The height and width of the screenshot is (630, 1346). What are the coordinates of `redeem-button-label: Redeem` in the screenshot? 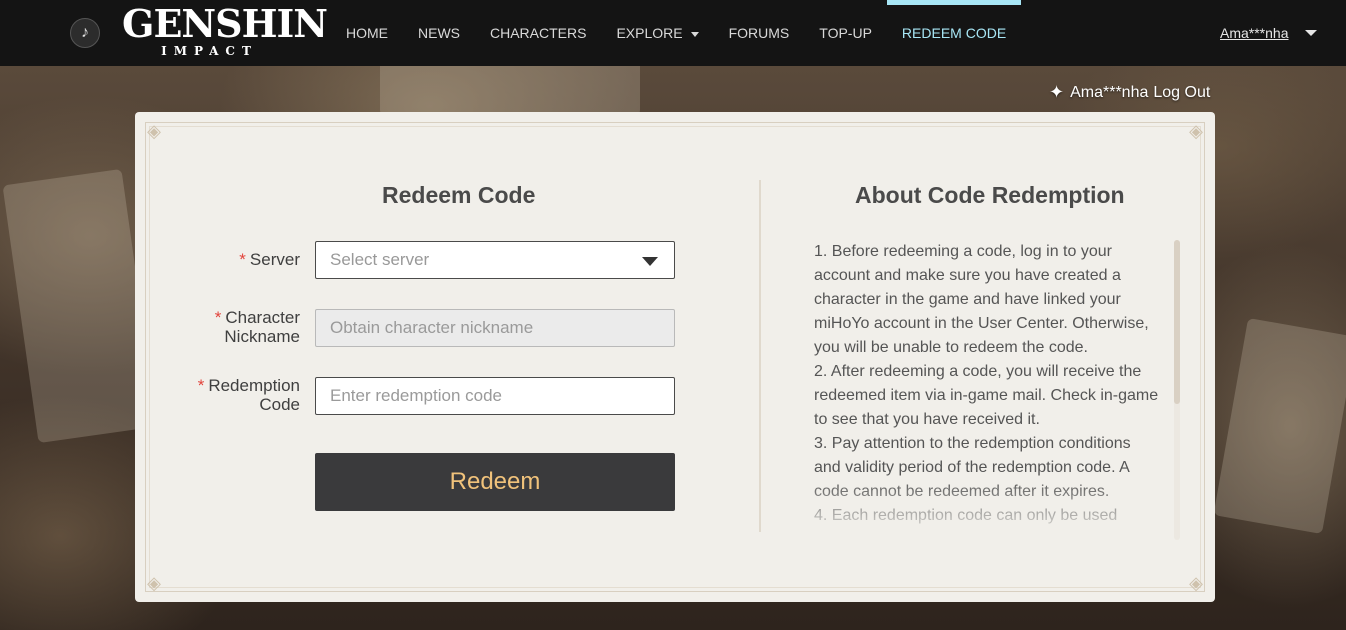 It's located at (495, 481).